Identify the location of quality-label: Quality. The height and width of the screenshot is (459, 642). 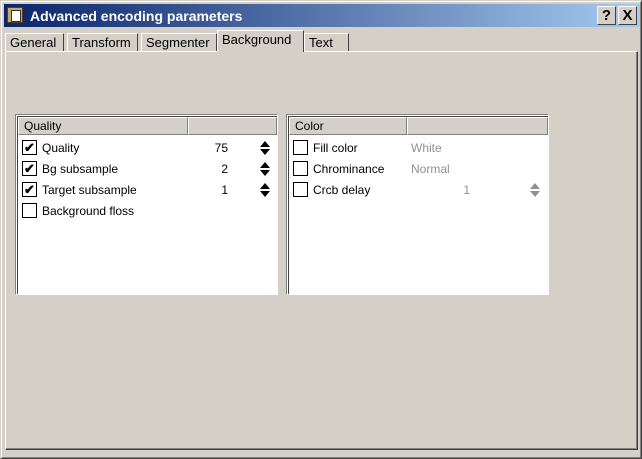
(61, 148).